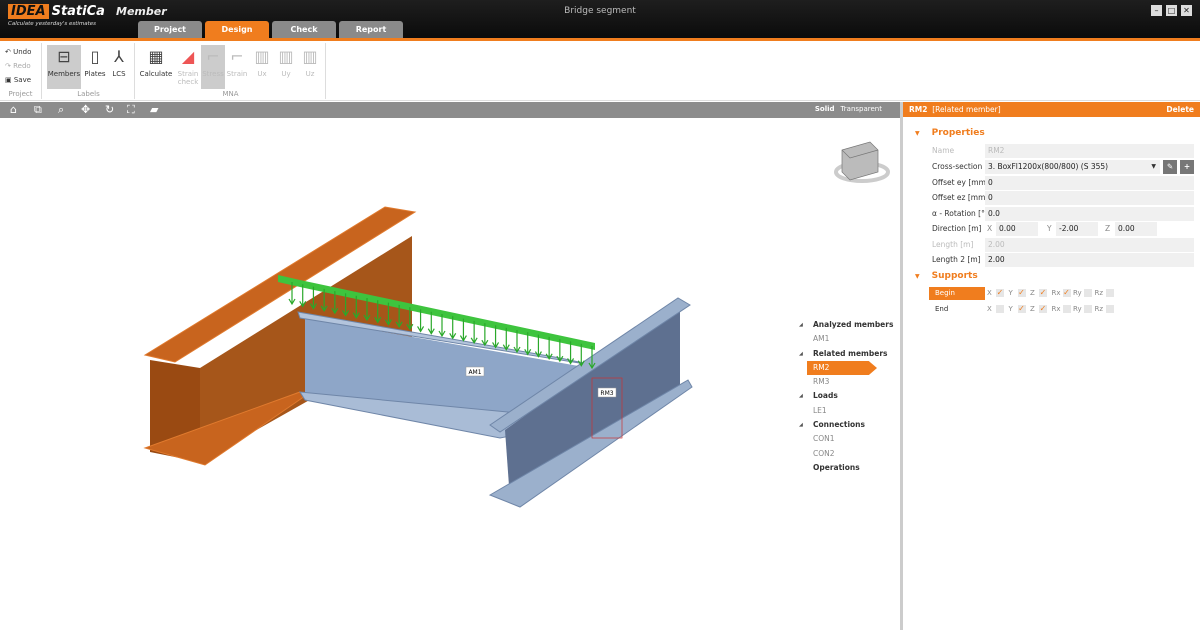 The height and width of the screenshot is (632, 1200). I want to click on support-row-begin: Begin X ✓ Y ✓ Z ✓ Rx ✓ Ry Rz, so click(1064, 293).